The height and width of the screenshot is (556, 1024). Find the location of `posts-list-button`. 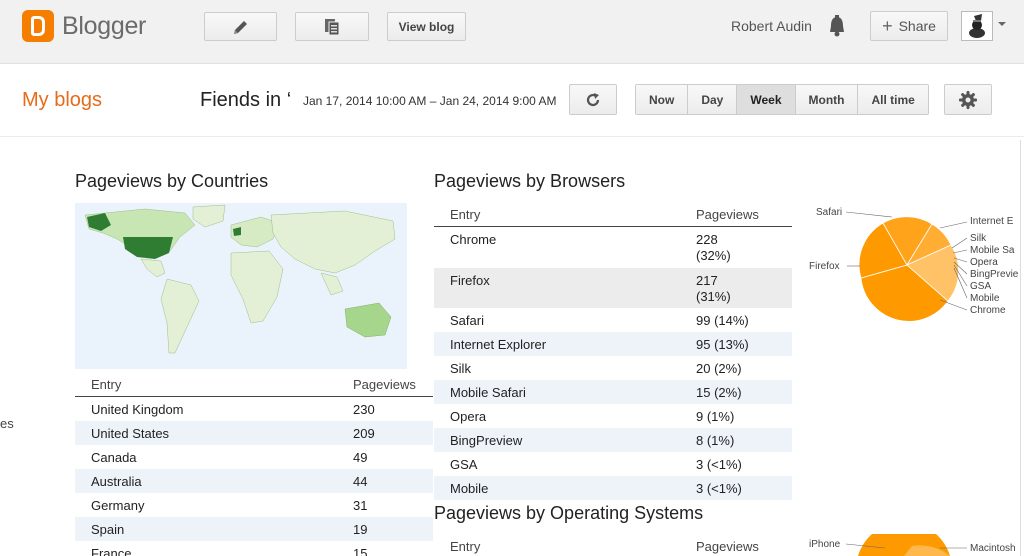

posts-list-button is located at coordinates (332, 26).